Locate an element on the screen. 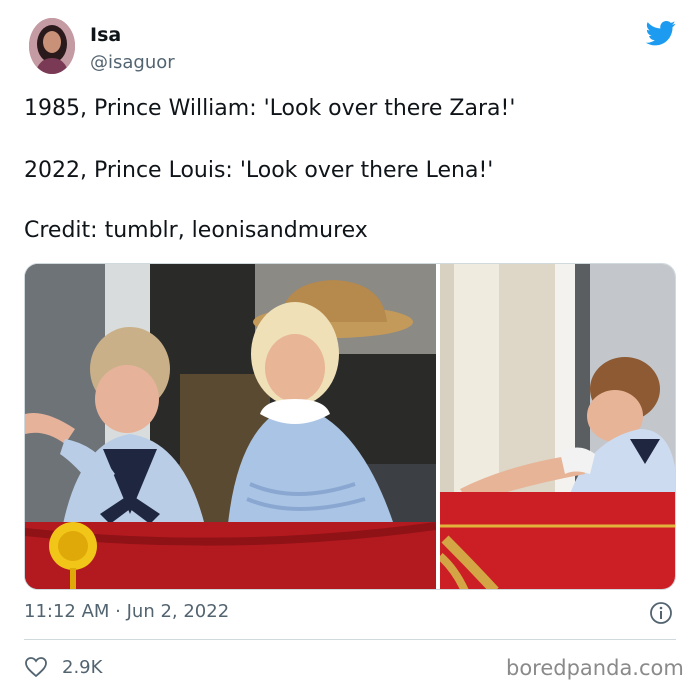  user-handle: @isaguor is located at coordinates (132, 62).